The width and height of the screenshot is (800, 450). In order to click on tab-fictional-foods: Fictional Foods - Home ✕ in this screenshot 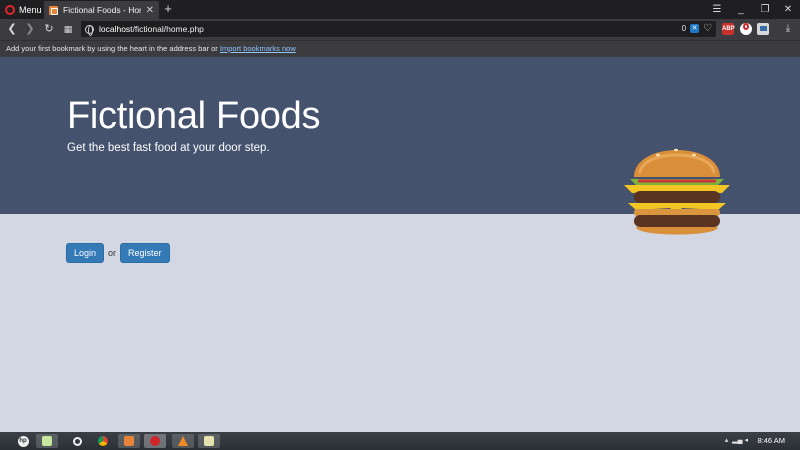, I will do `click(101, 10)`.